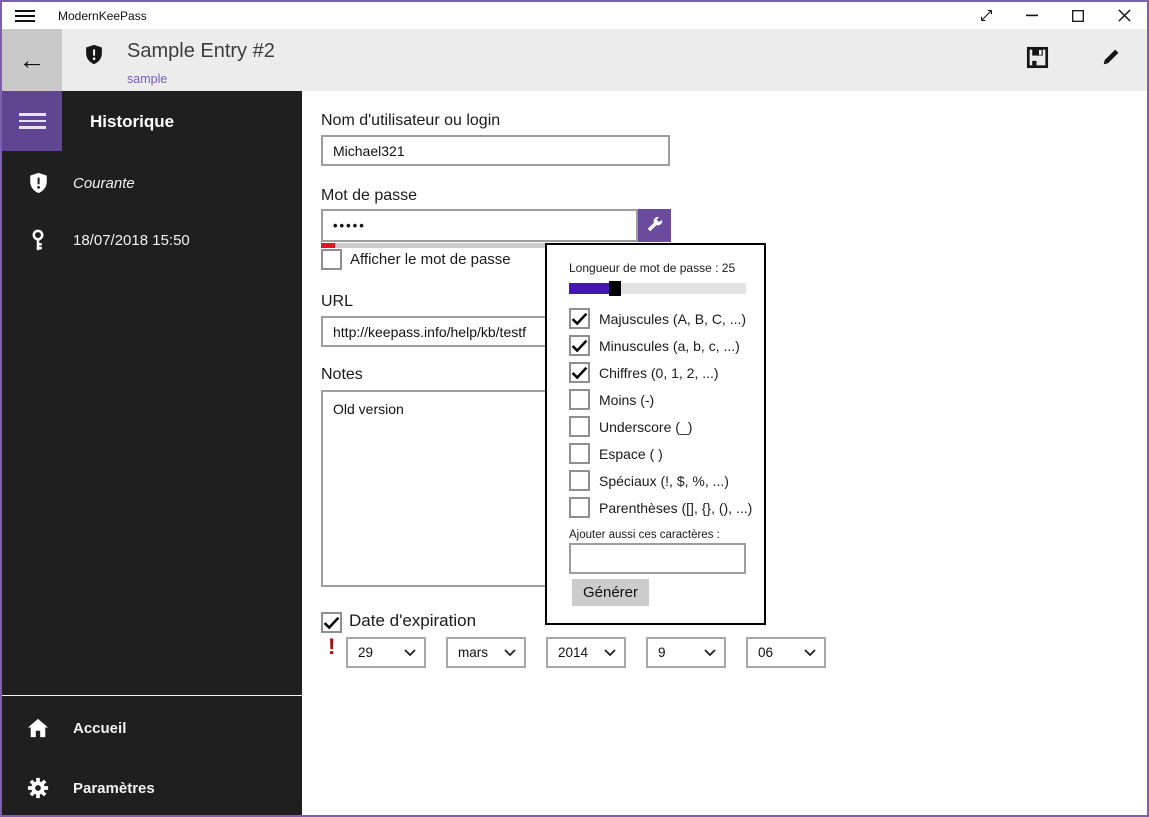  I want to click on sidebar-item-label: 18/07/2018 15:50, so click(131, 240).